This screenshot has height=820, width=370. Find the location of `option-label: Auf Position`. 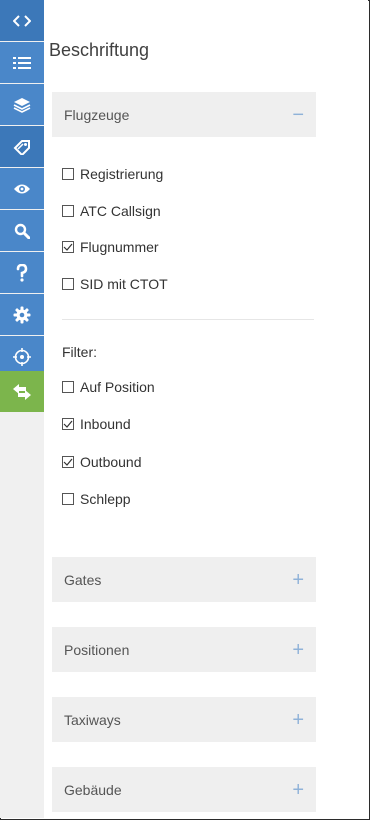

option-label: Auf Position is located at coordinates (117, 387).